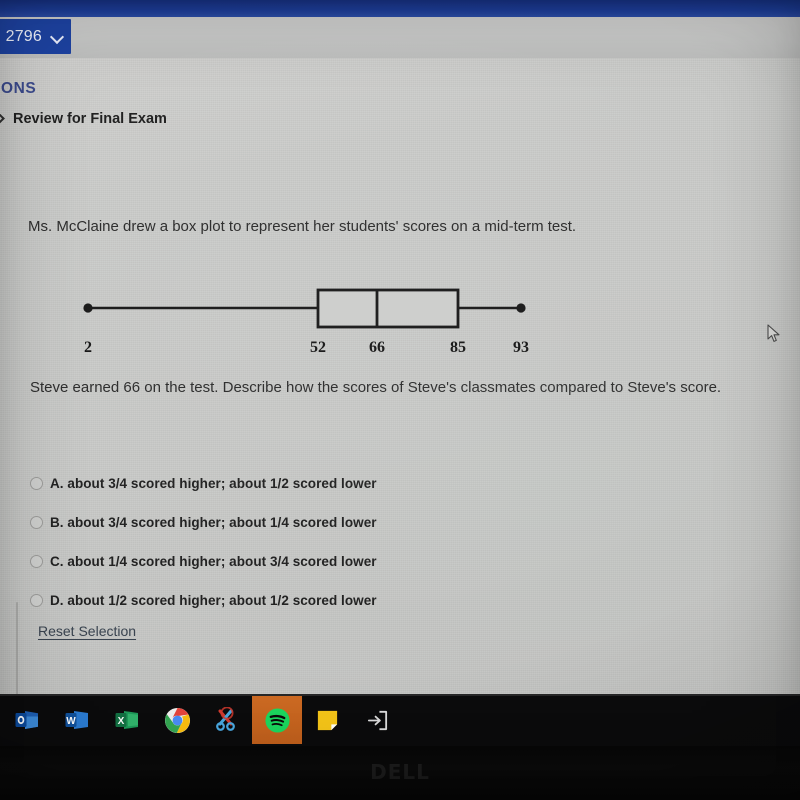 The height and width of the screenshot is (800, 800). What do you see at coordinates (36, 483) in the screenshot?
I see `radio-button-a` at bounding box center [36, 483].